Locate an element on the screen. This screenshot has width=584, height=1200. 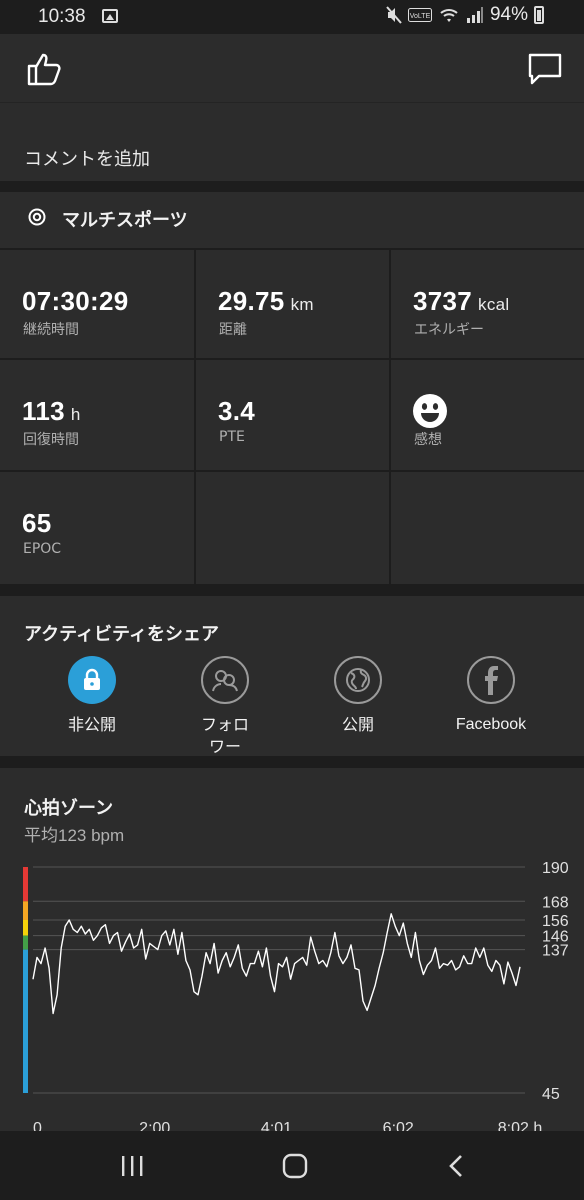
stat-pte: 3.4 PTE is located at coordinates (293, 416).